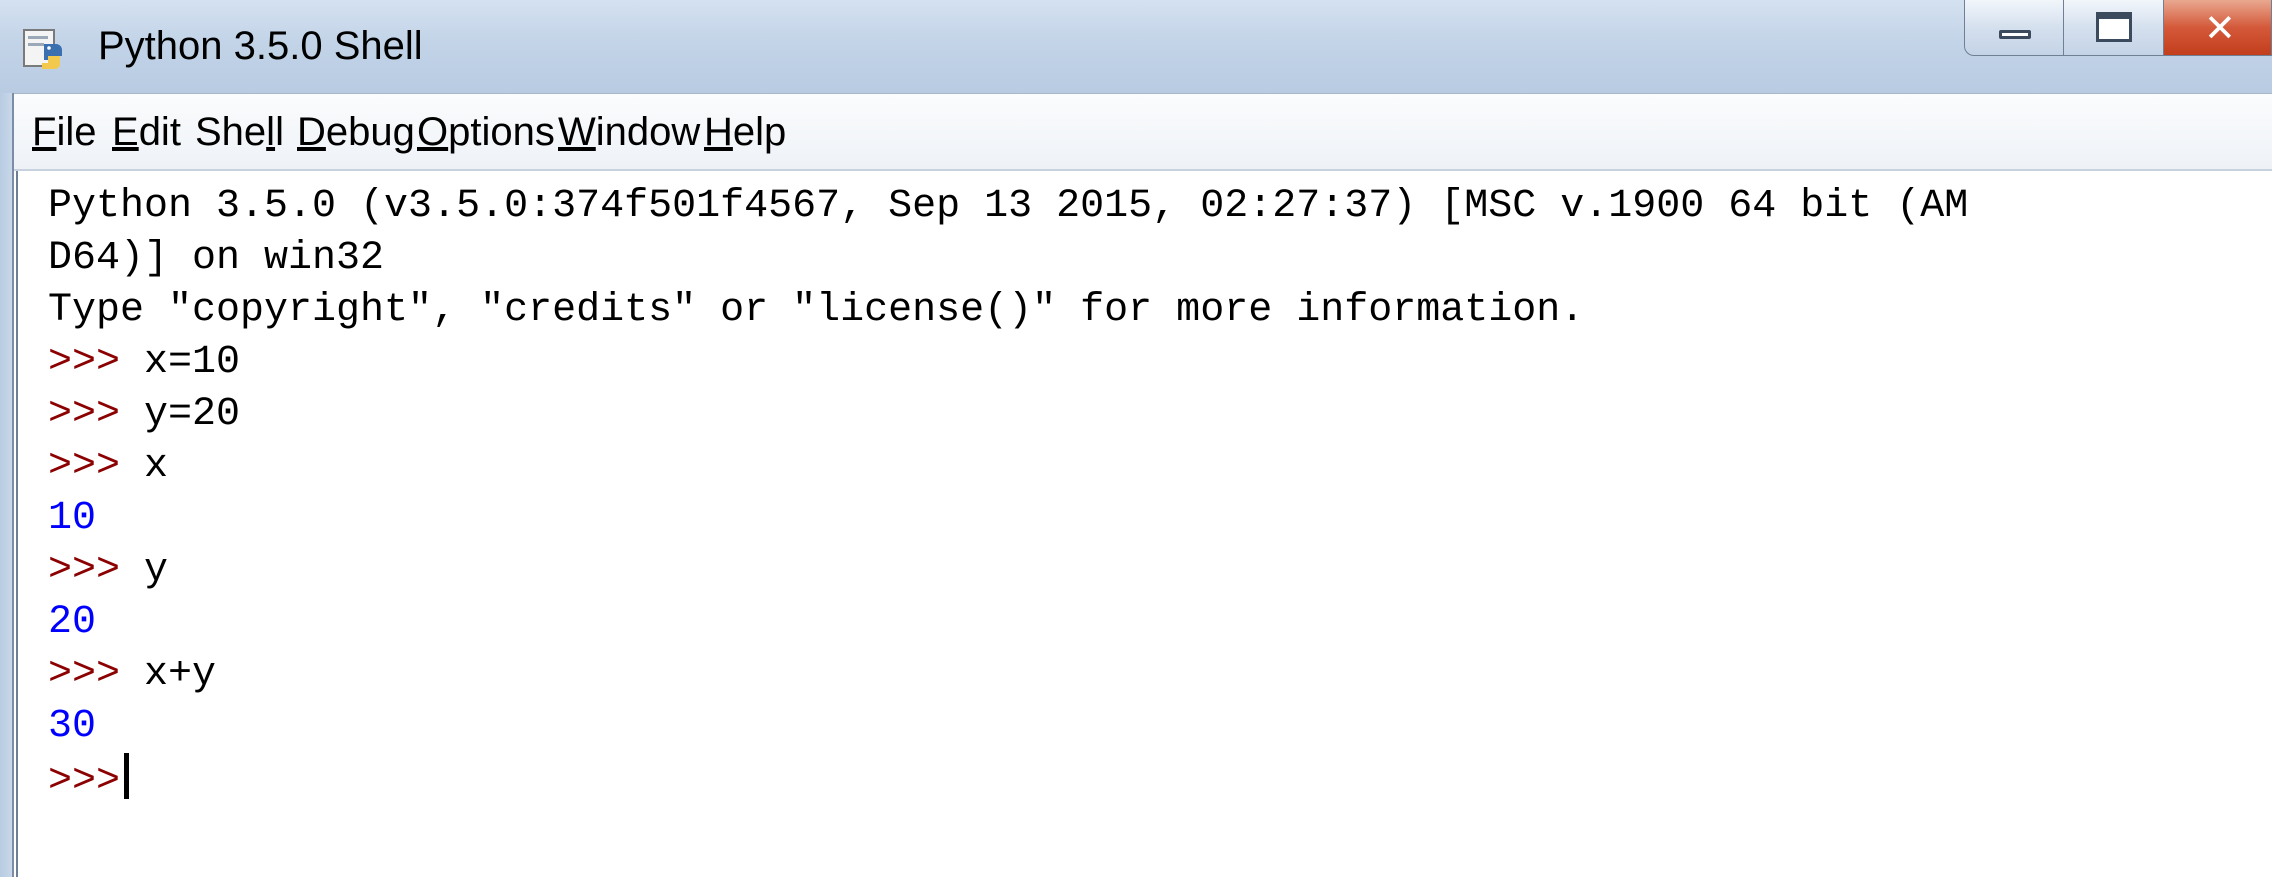 The width and height of the screenshot is (2272, 877). I want to click on menu-window: Window, so click(629, 132).